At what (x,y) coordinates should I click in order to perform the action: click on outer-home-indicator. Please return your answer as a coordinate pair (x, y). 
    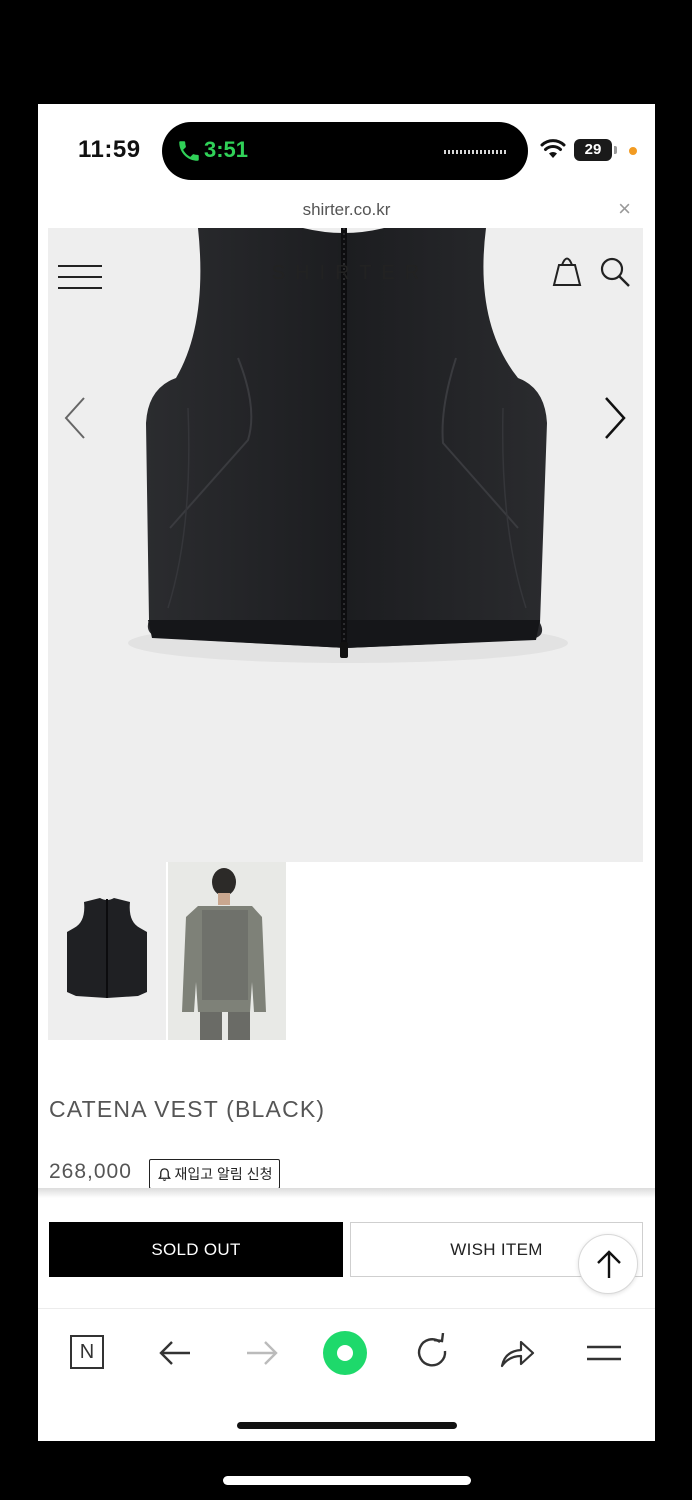
    Looking at the image, I should click on (347, 1480).